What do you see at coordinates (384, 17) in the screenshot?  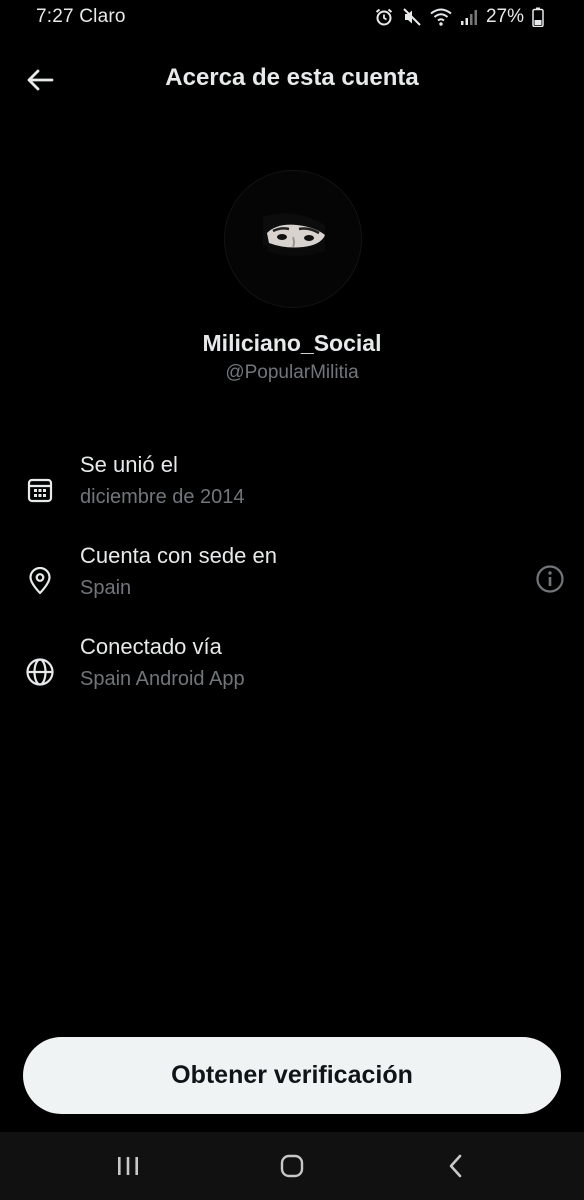 I see `alarm-icon` at bounding box center [384, 17].